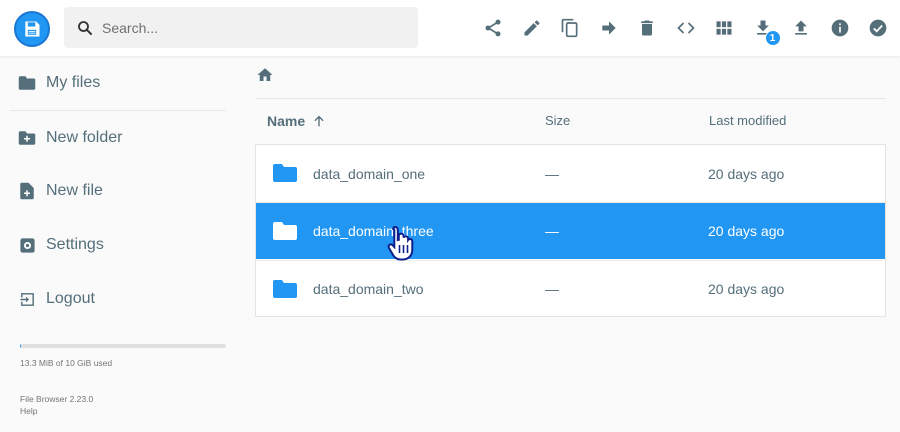  I want to click on code-icon, so click(686, 28).